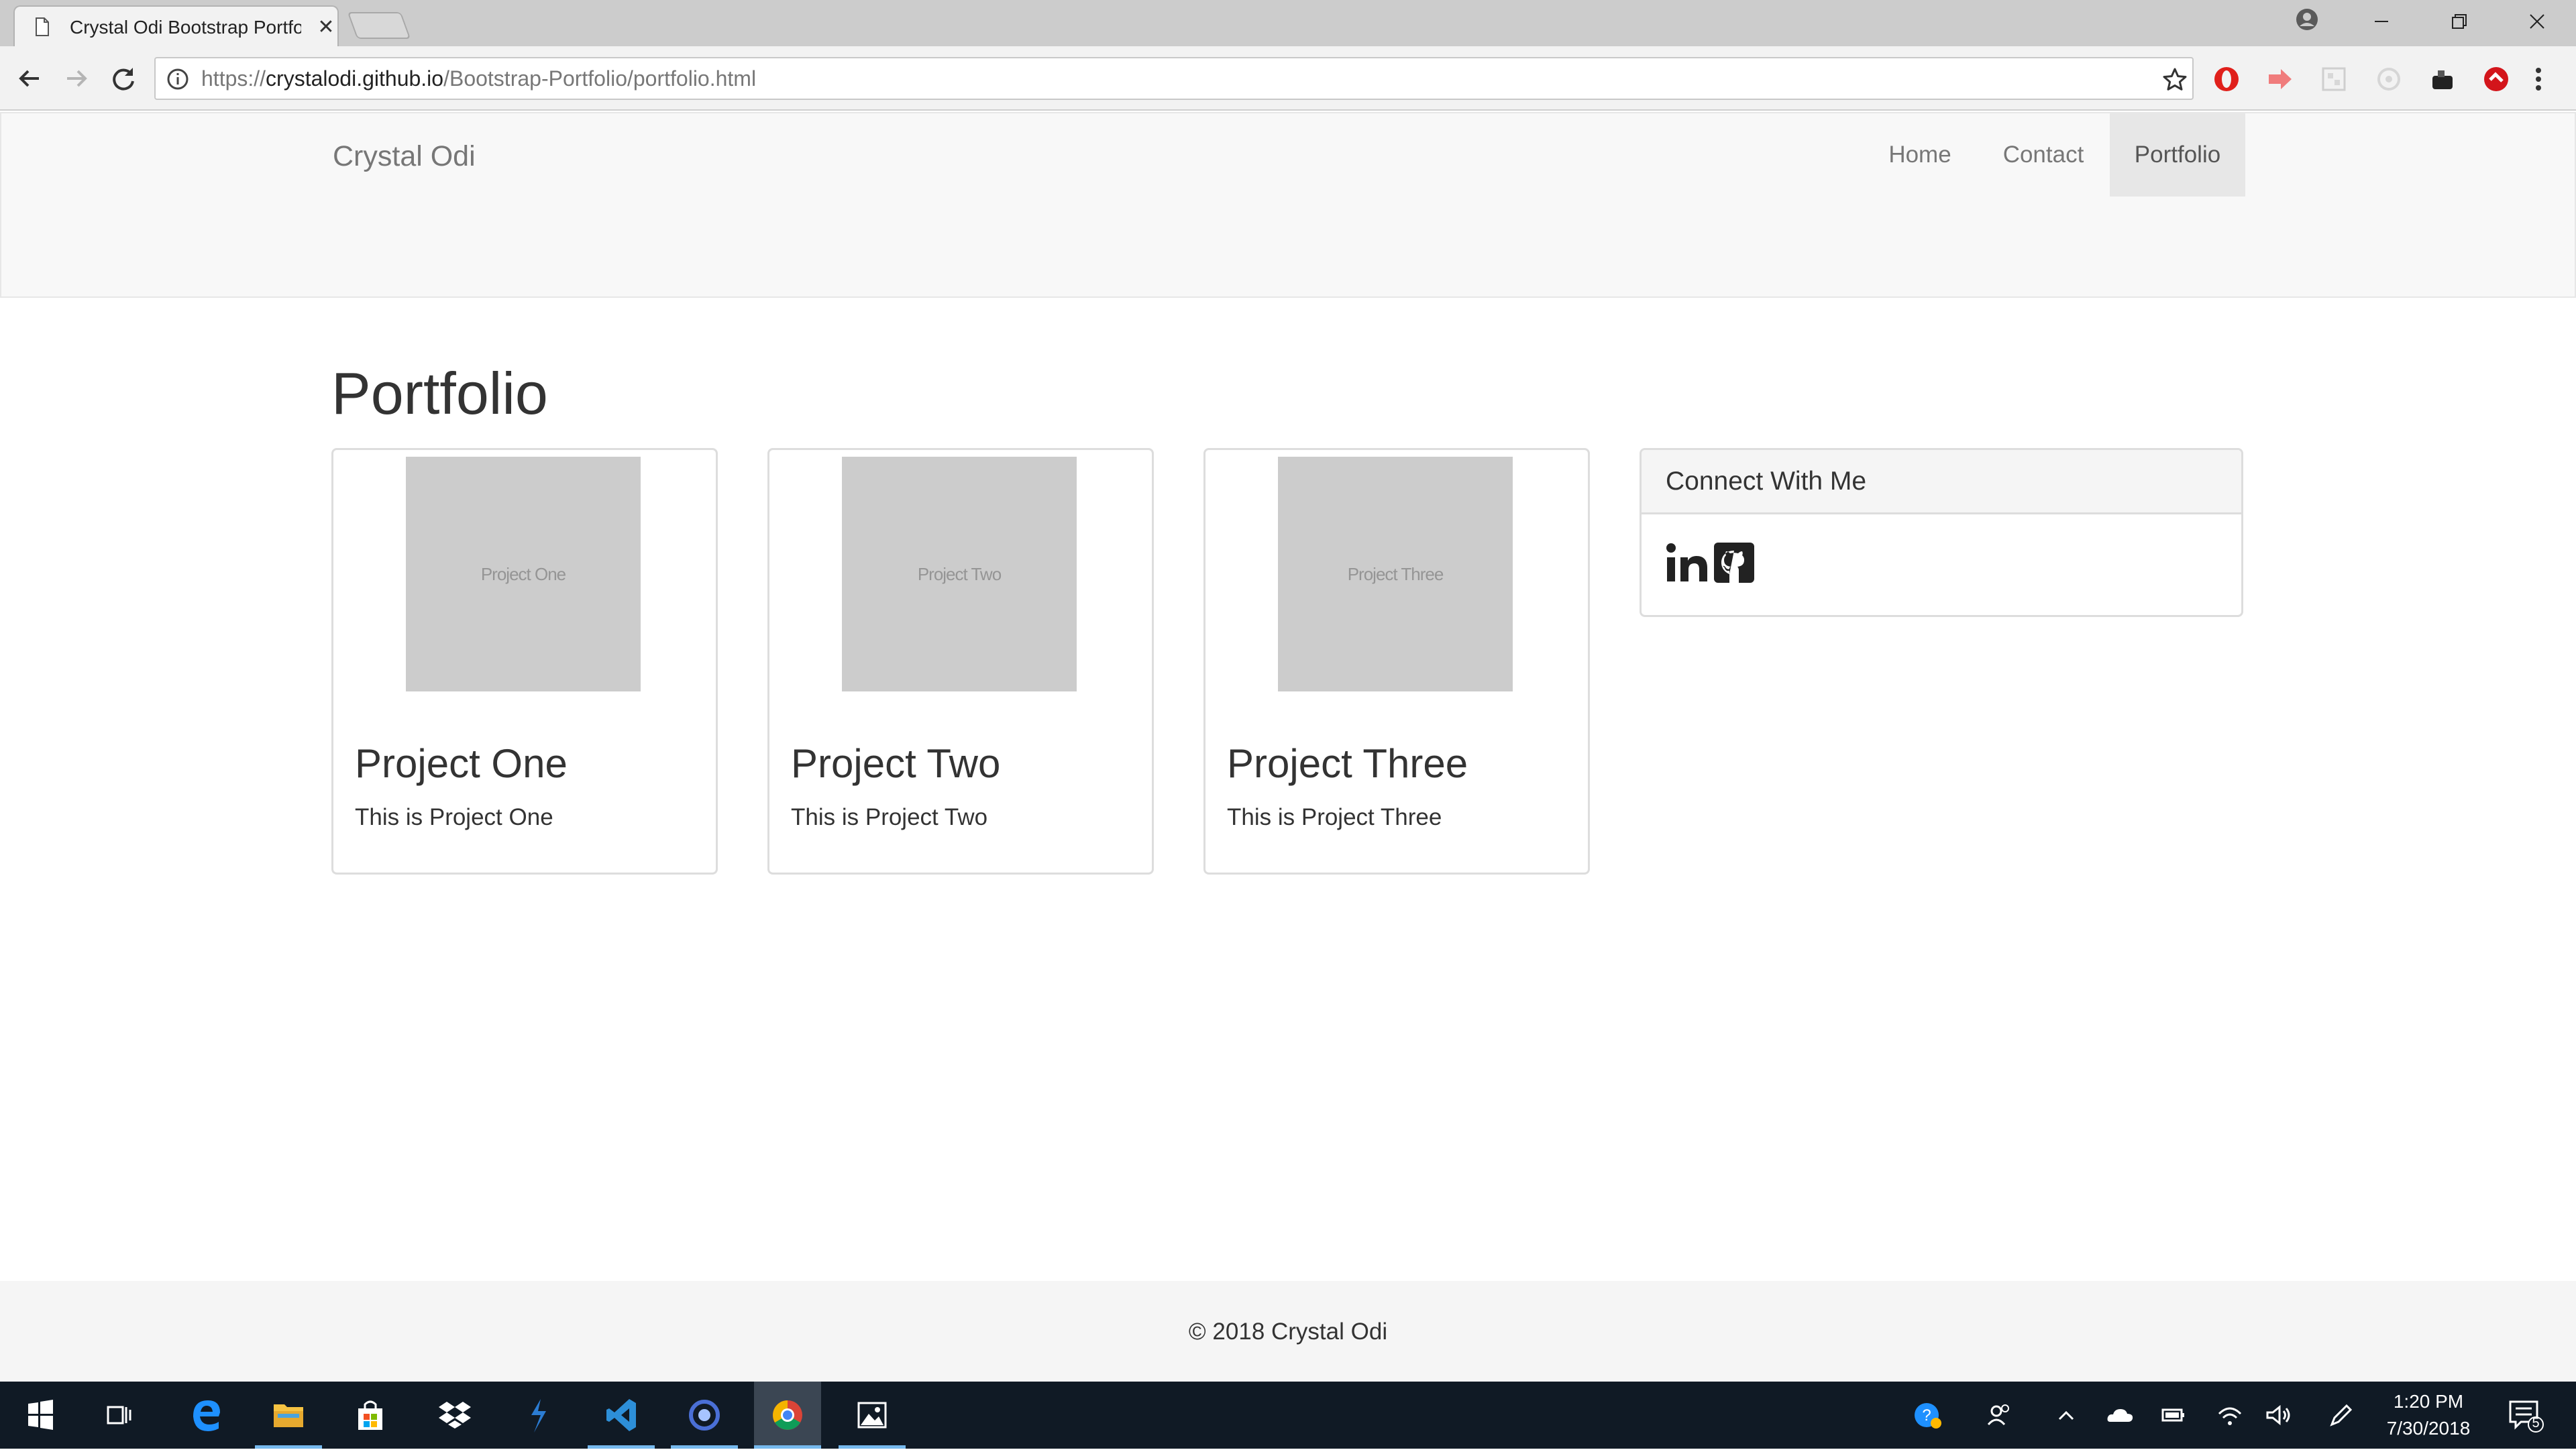 This screenshot has height=1452, width=2576. I want to click on url-path: /Bootstrap-Portfolio/portfolio.html, so click(600, 78).